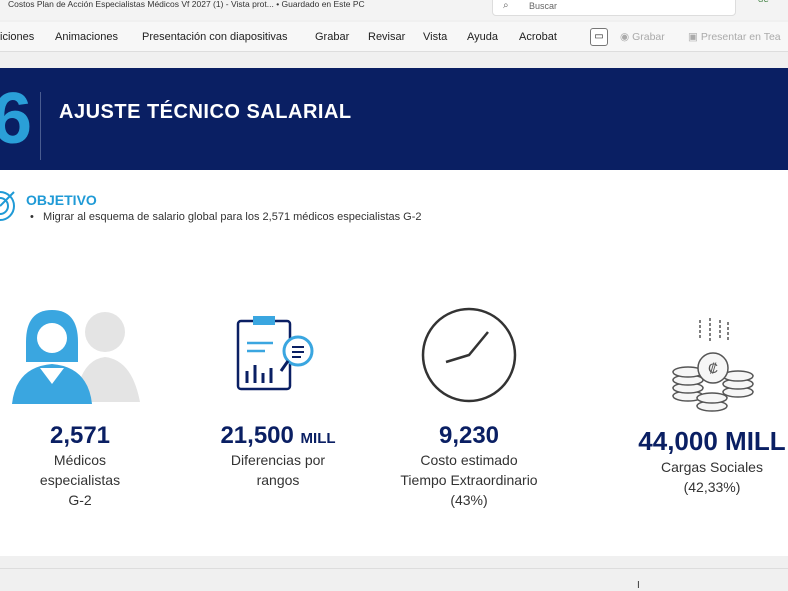 The height and width of the screenshot is (591, 788). What do you see at coordinates (712, 467) in the screenshot?
I see `stat-label: Cargas Sociales` at bounding box center [712, 467].